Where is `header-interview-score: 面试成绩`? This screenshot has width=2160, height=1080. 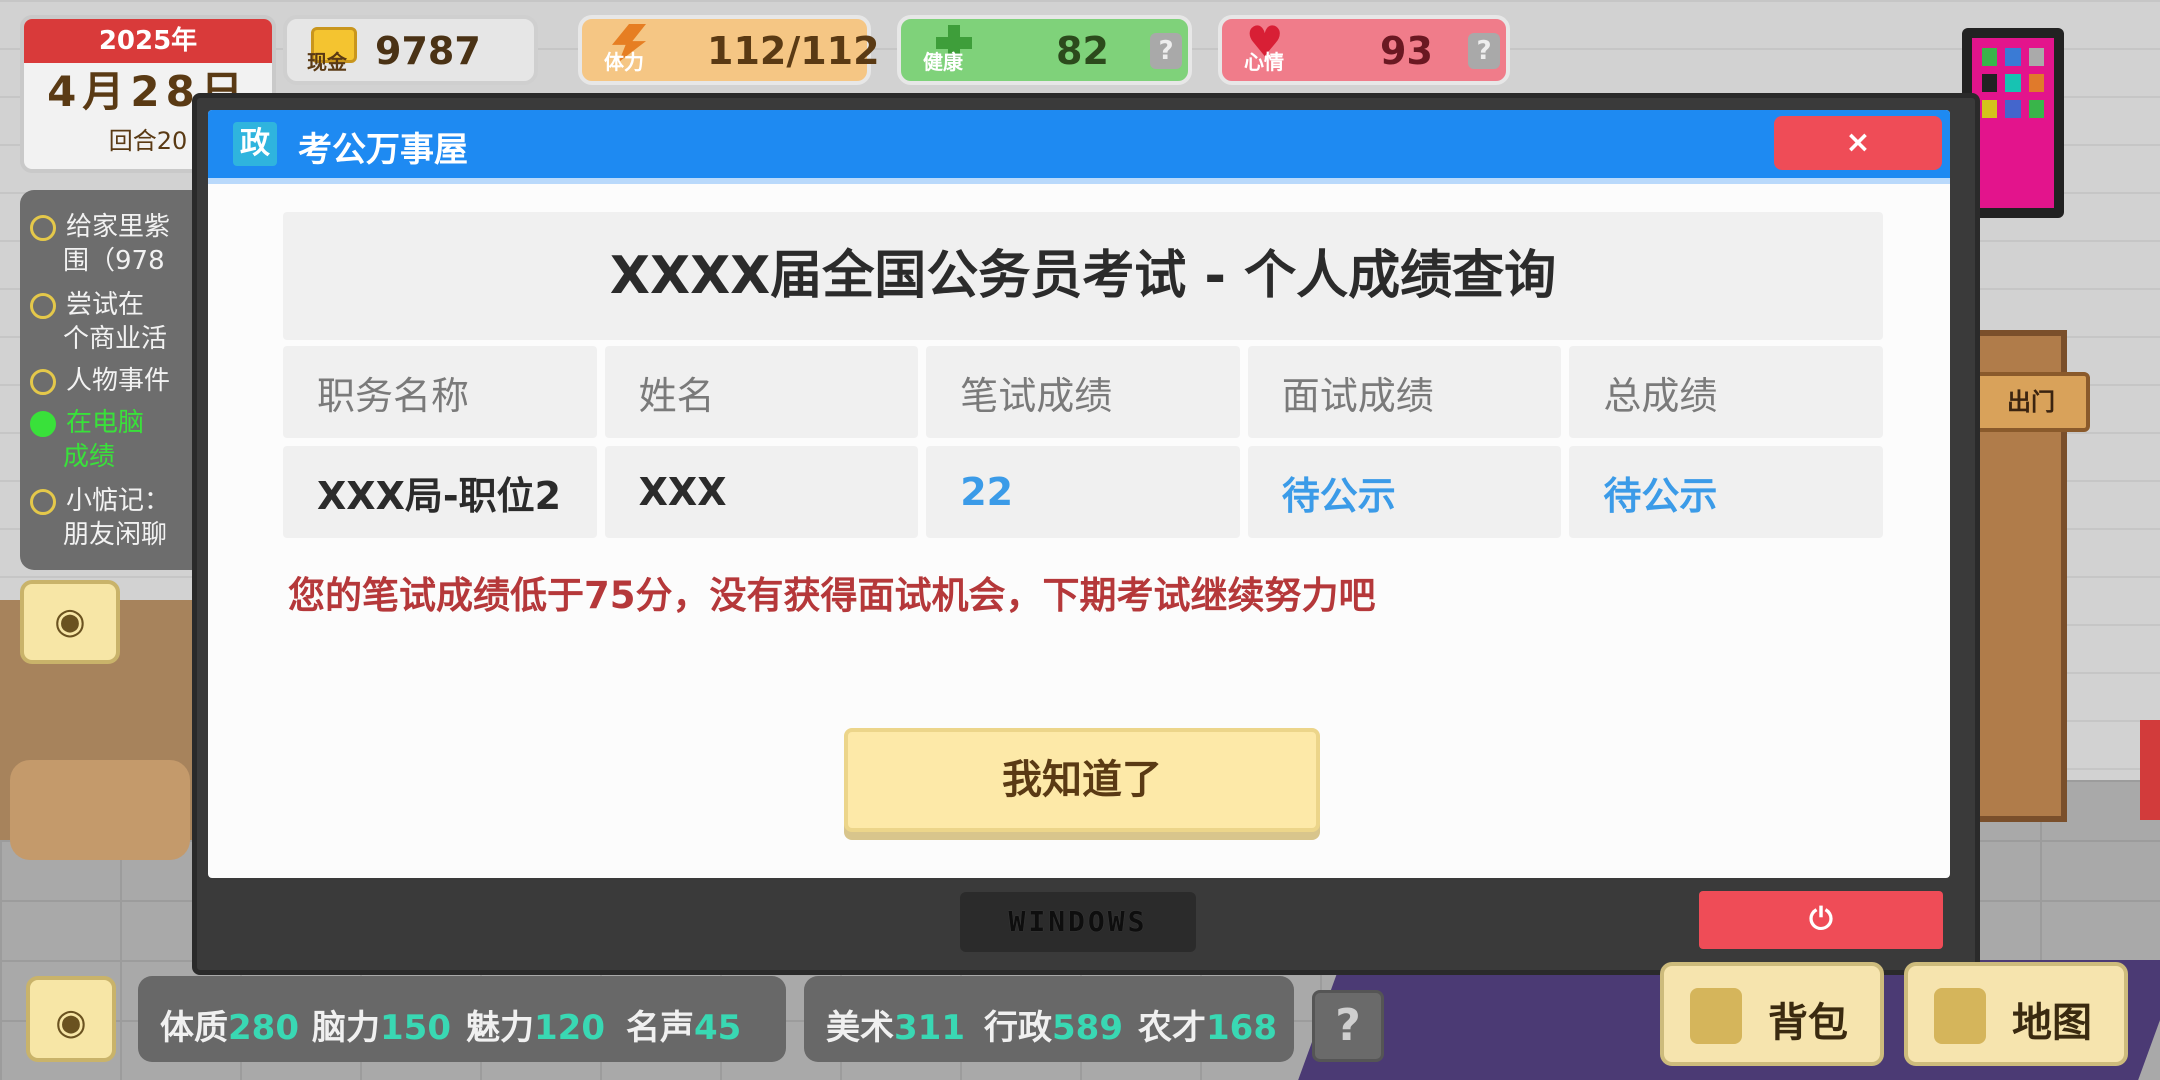
header-interview-score: 面试成绩 is located at coordinates (1404, 392).